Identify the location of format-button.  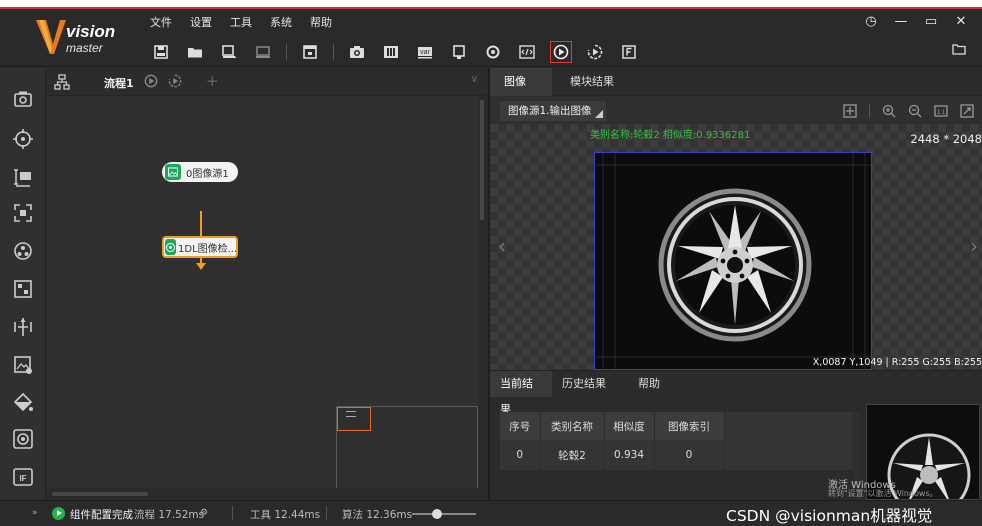
(629, 52).